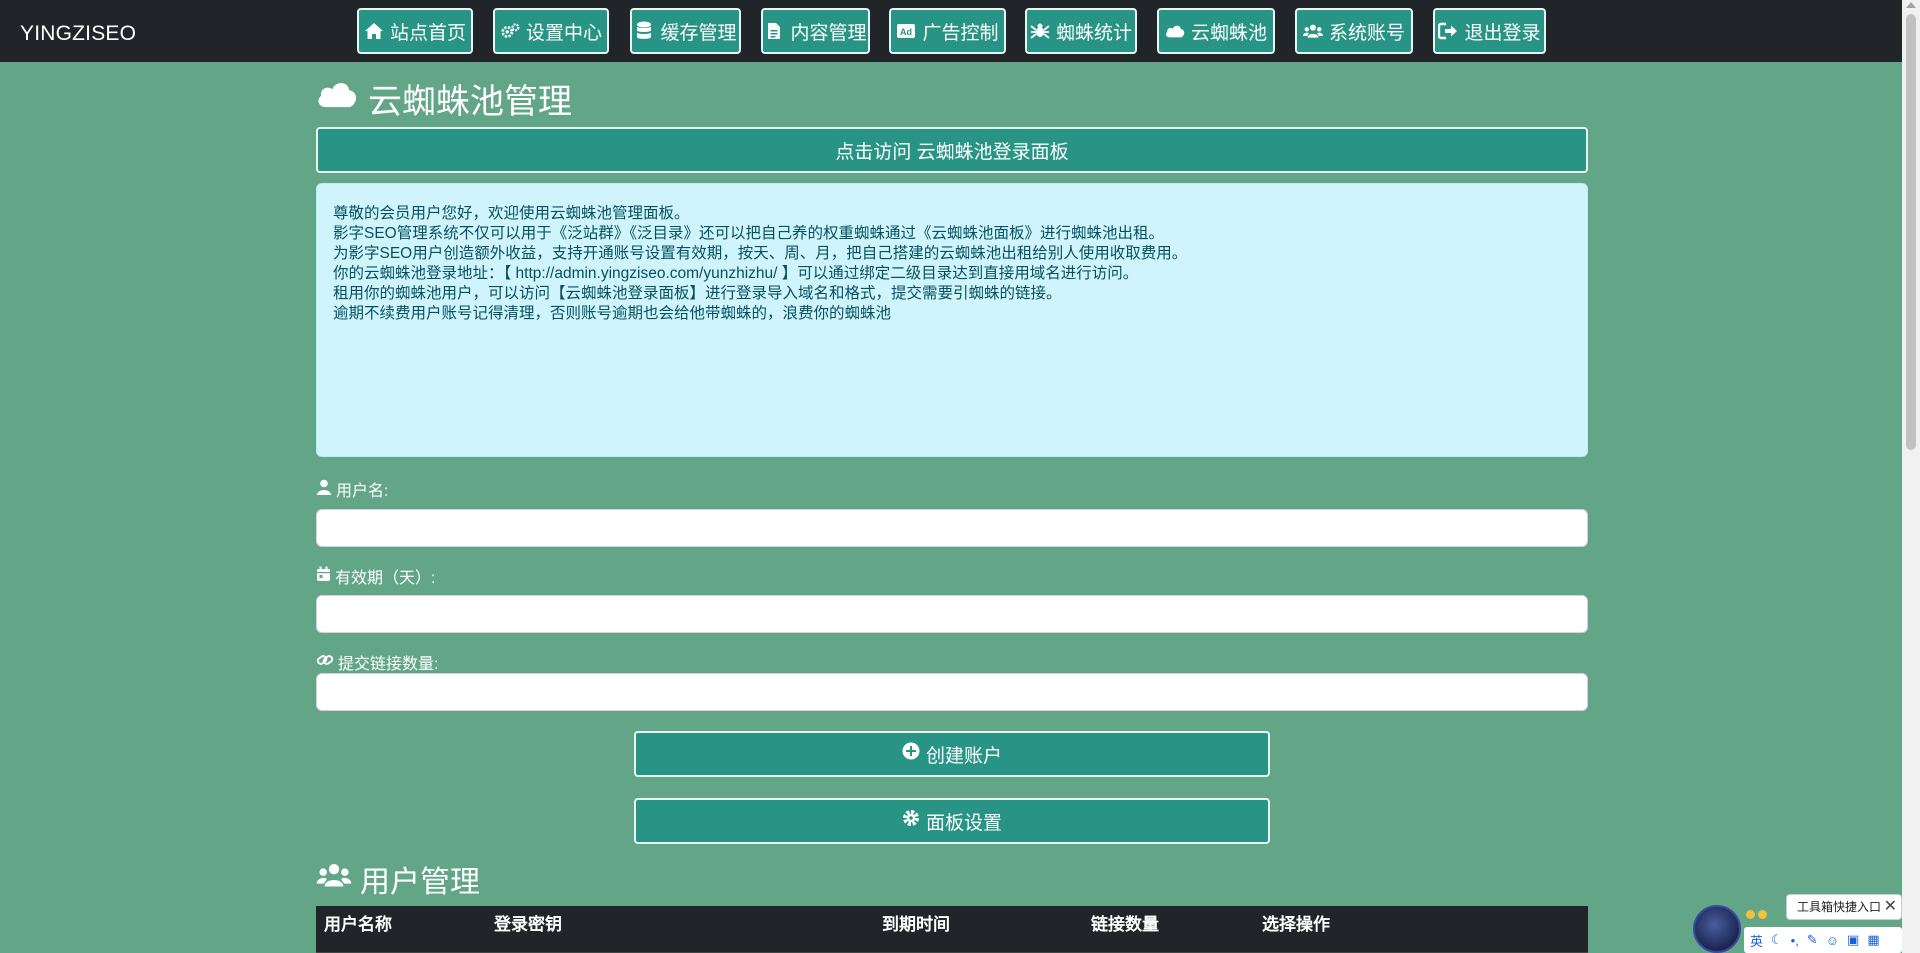  Describe the element at coordinates (420, 882) in the screenshot. I see `user-management-title-text: 用户管理` at that location.